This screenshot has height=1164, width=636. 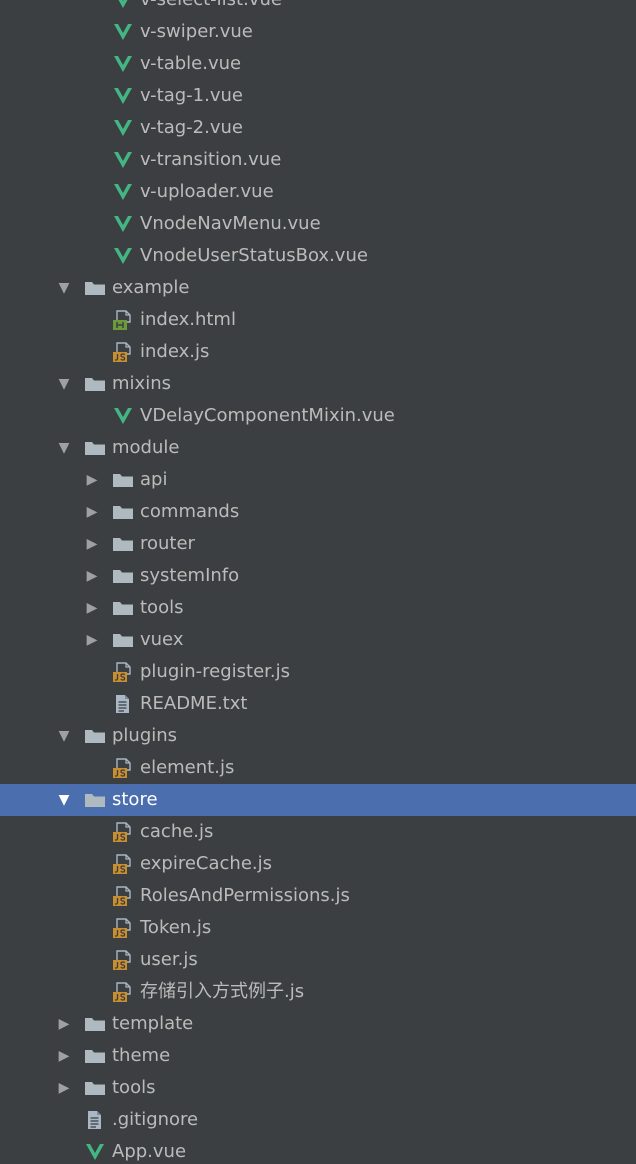 I want to click on tree-file-v-table-vue: v-table.vue, so click(x=318, y=64).